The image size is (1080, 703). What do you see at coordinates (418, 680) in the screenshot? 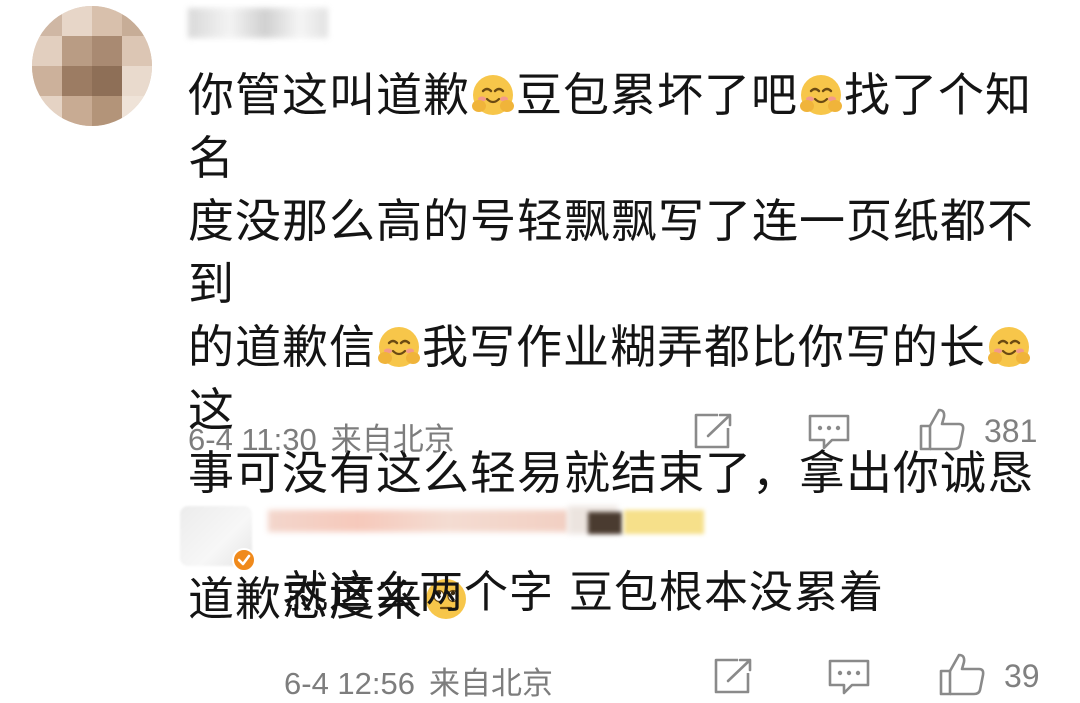
I see `reply-meta: 6-4 12:56 来自北京` at bounding box center [418, 680].